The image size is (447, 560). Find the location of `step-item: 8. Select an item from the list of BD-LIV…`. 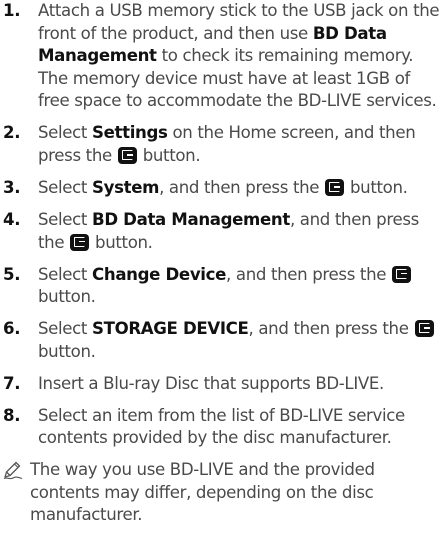

step-item: 8. Select an item from the list of BD-LIV… is located at coordinates (221, 427).